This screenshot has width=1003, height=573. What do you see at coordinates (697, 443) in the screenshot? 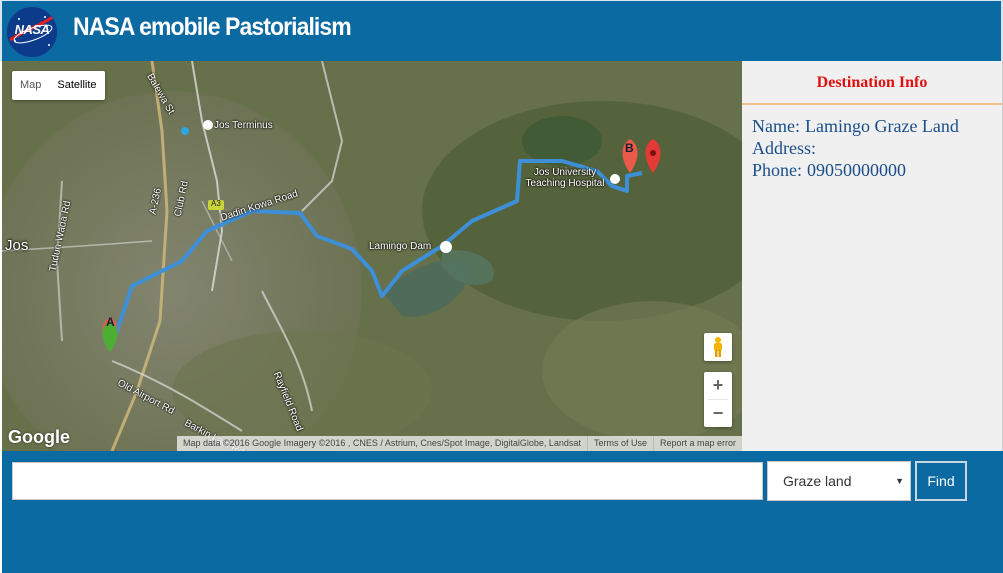
I see `report-map-error-link: Report a map error` at bounding box center [697, 443].